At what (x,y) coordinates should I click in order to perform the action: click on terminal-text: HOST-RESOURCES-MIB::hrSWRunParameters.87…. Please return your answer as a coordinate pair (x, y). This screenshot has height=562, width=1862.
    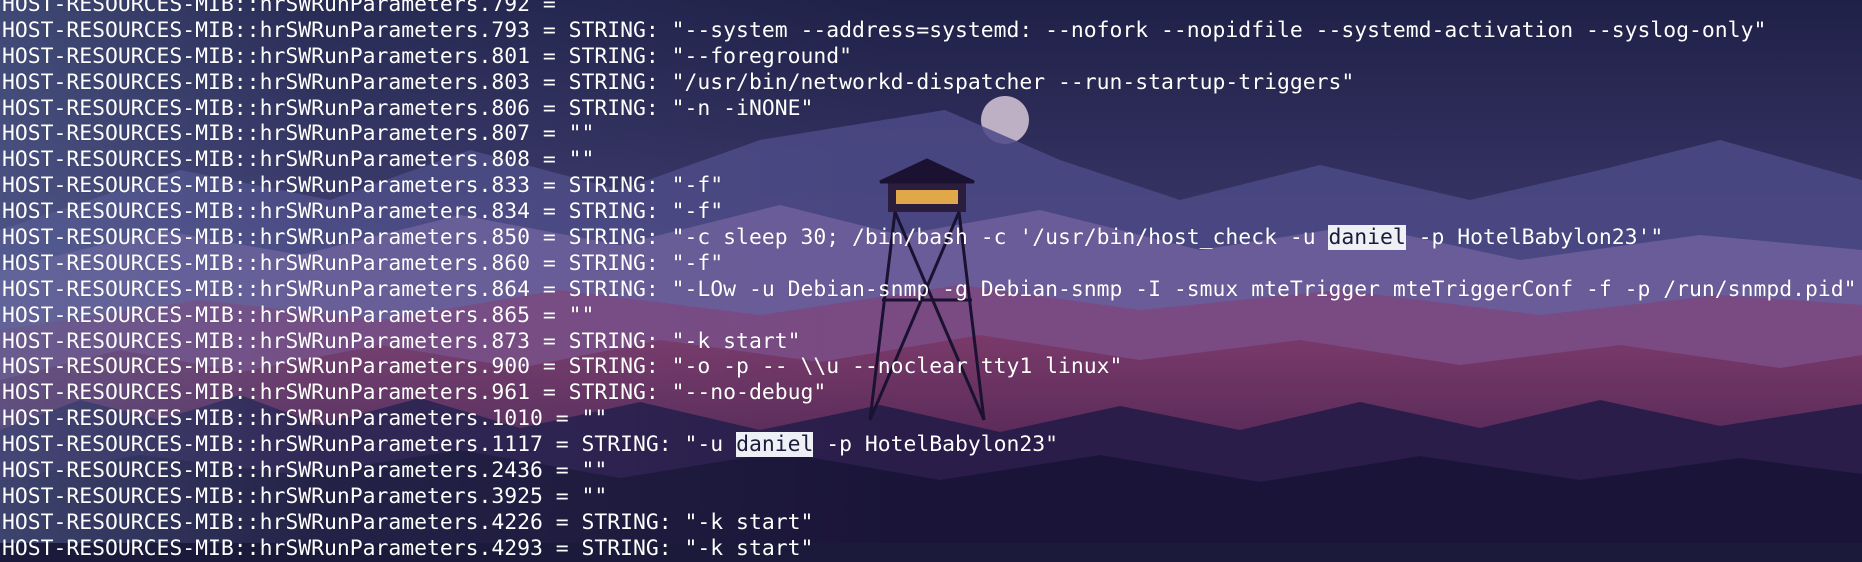
    Looking at the image, I should click on (401, 341).